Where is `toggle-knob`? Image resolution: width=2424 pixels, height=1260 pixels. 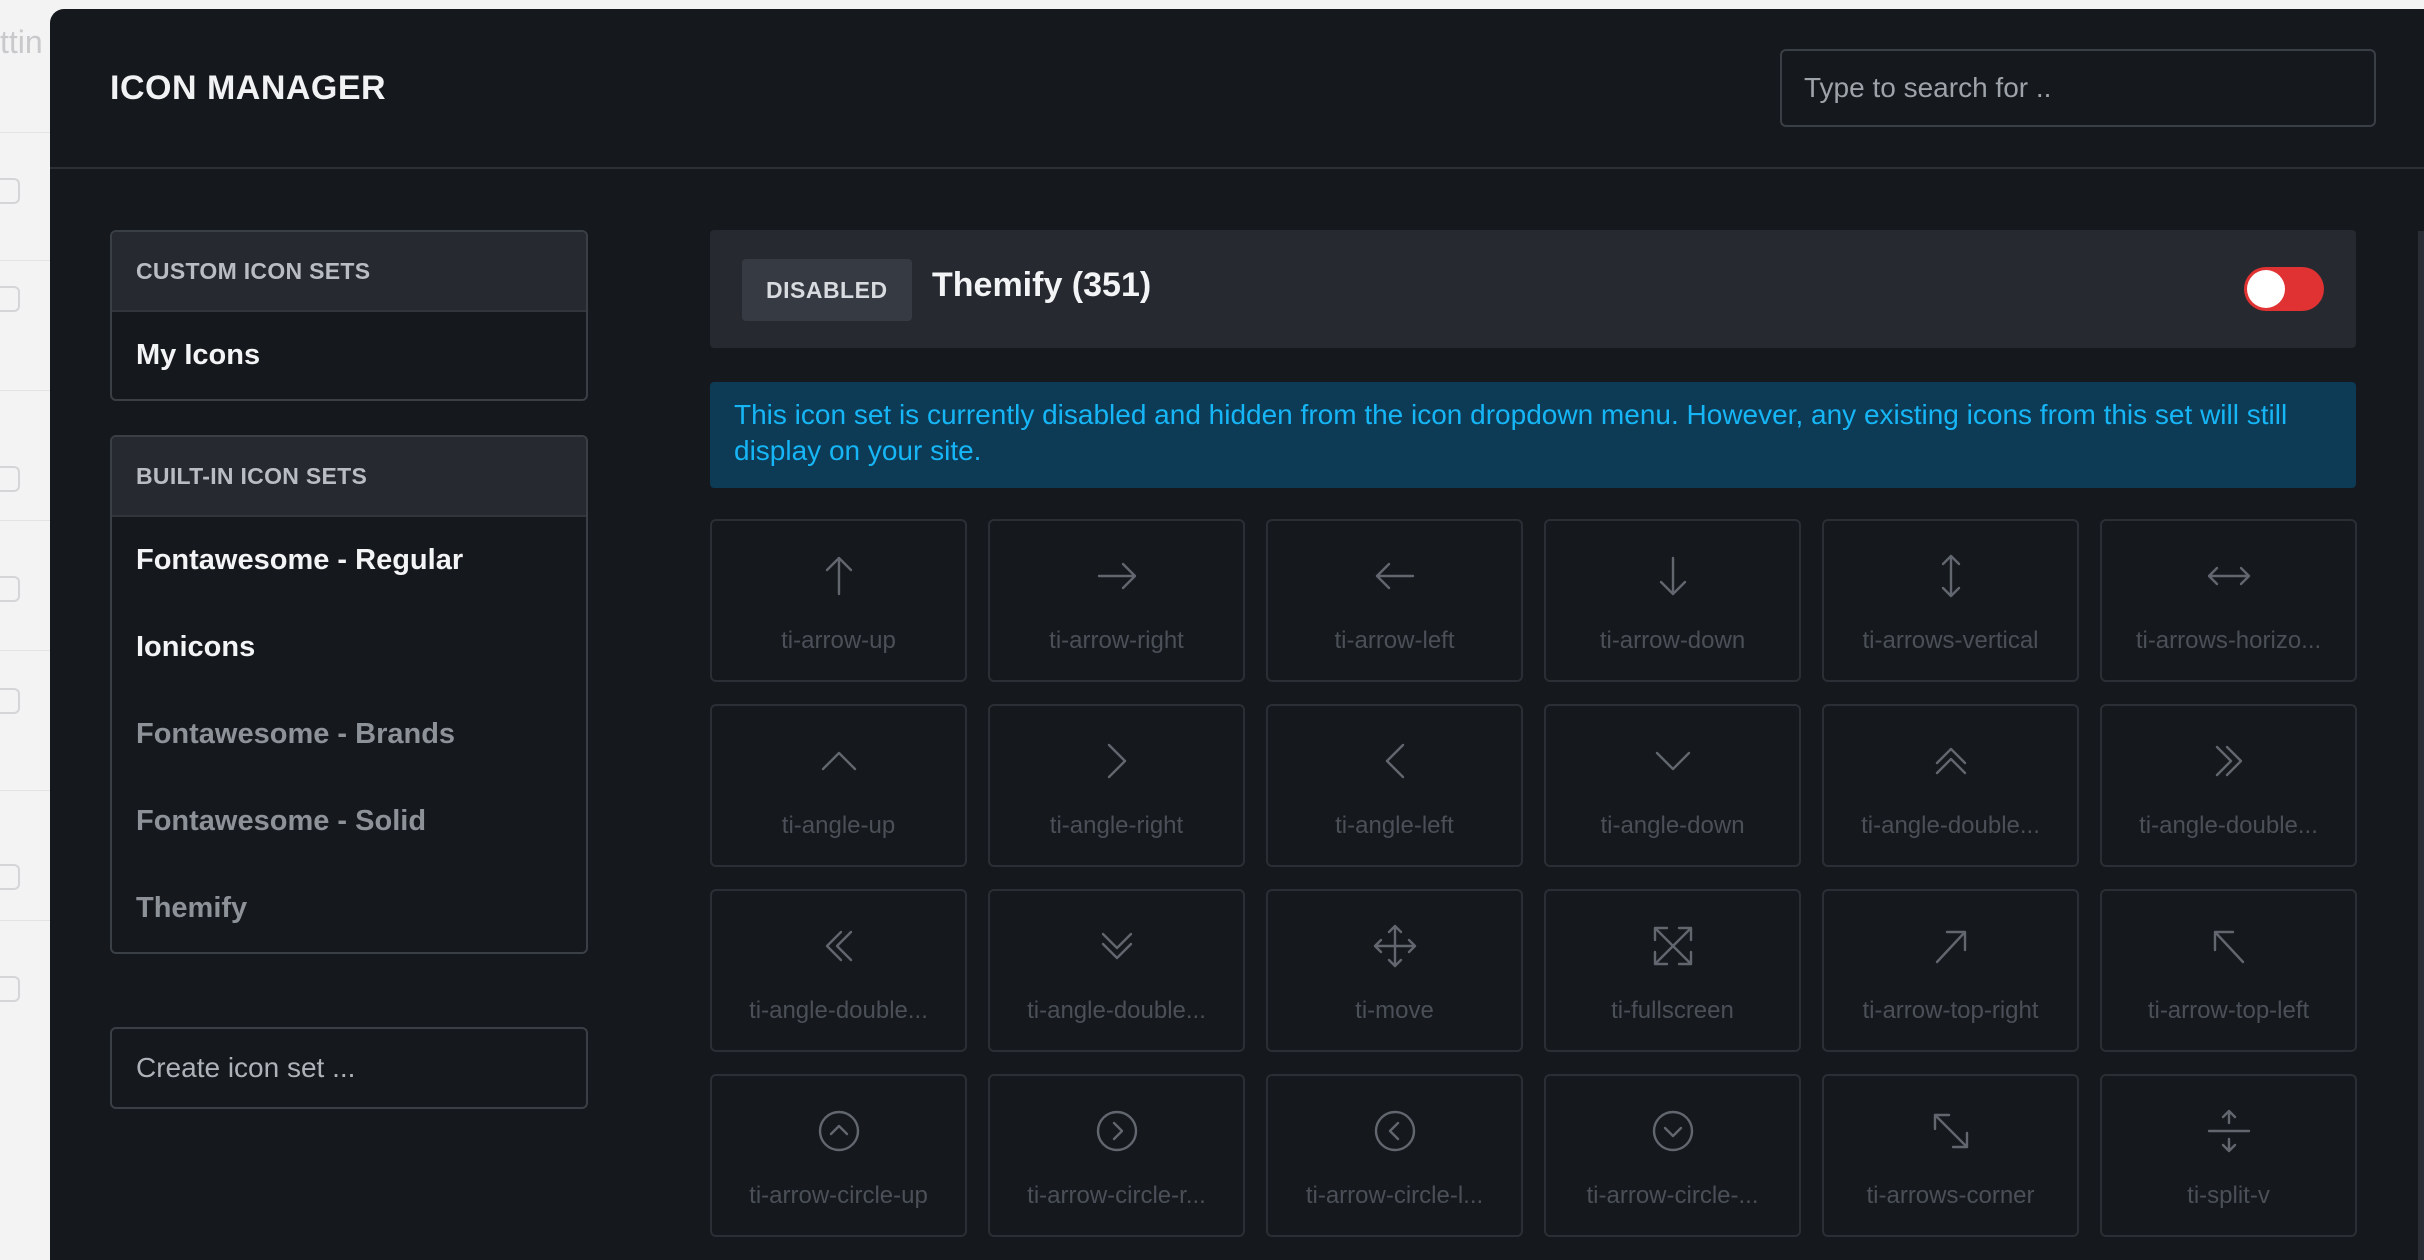 toggle-knob is located at coordinates (2266, 289).